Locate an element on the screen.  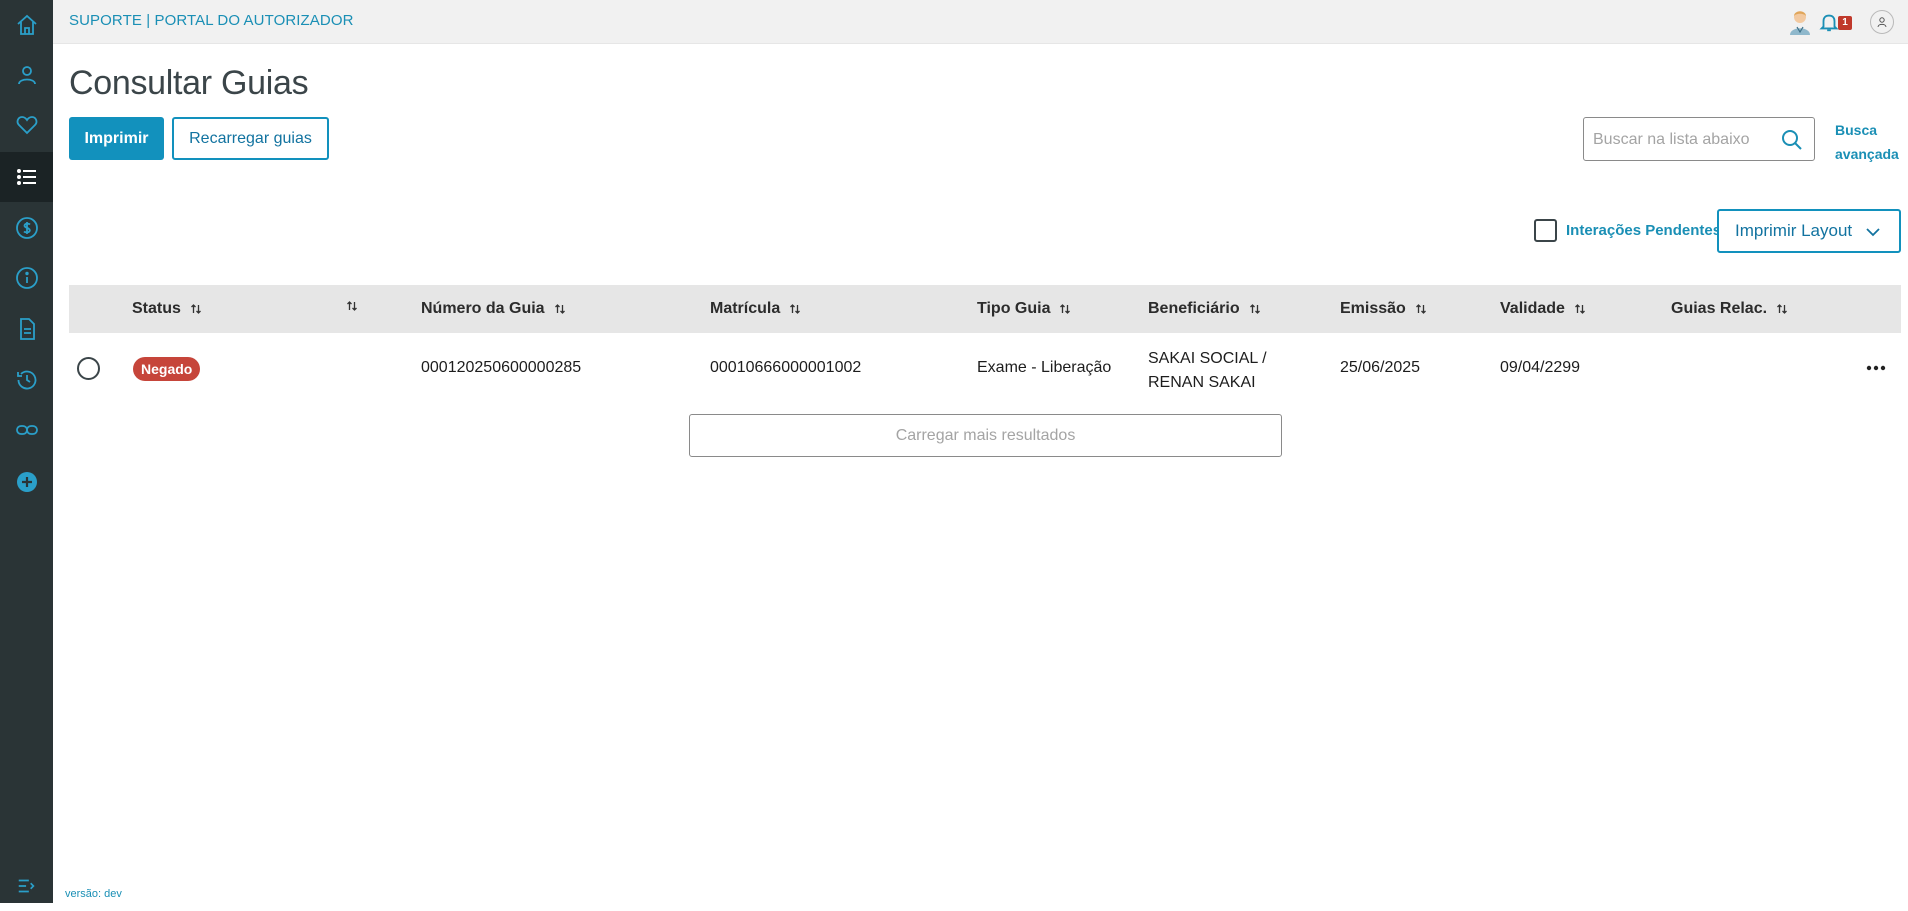
version-label: versão: dev is located at coordinates (93, 894).